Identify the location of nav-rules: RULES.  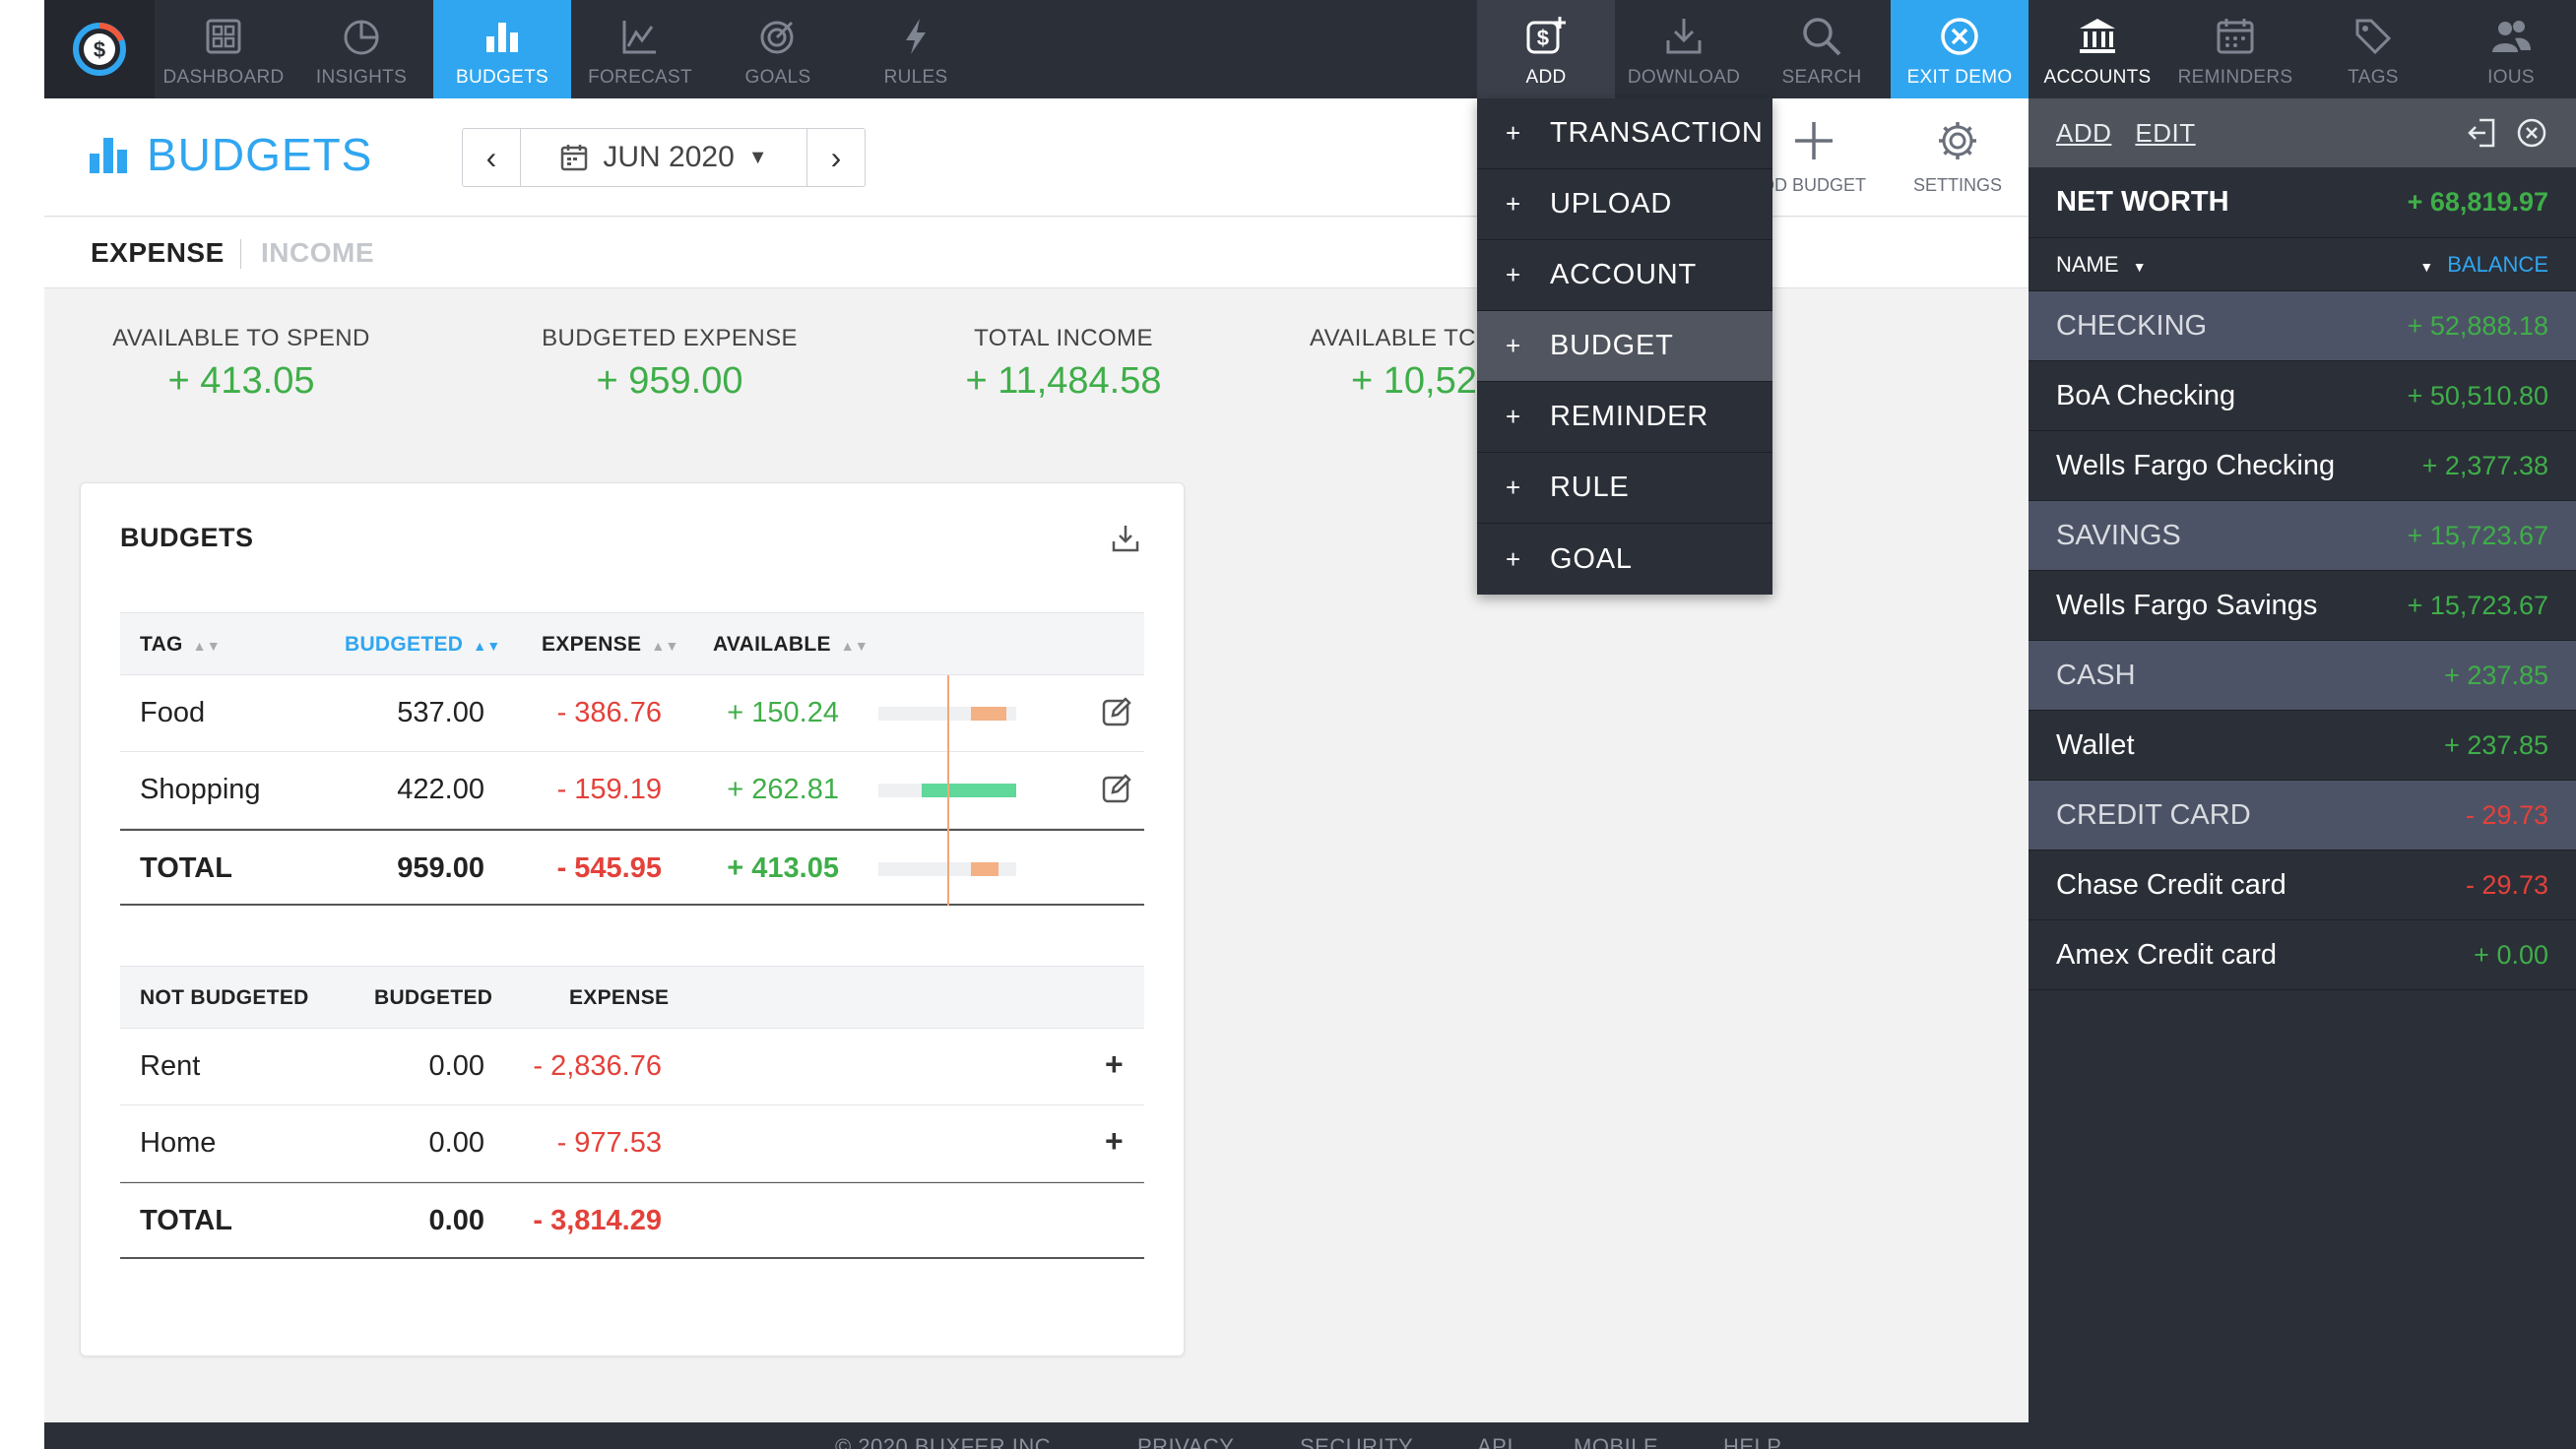
(916, 49).